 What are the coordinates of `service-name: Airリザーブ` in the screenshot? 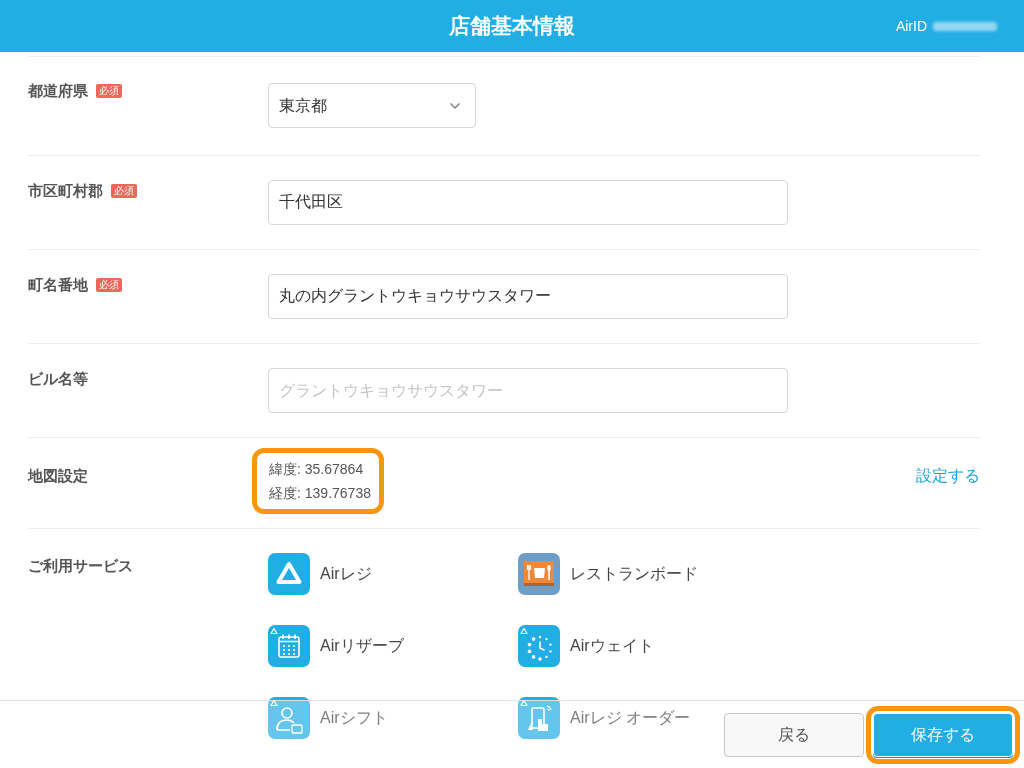 It's located at (362, 646).